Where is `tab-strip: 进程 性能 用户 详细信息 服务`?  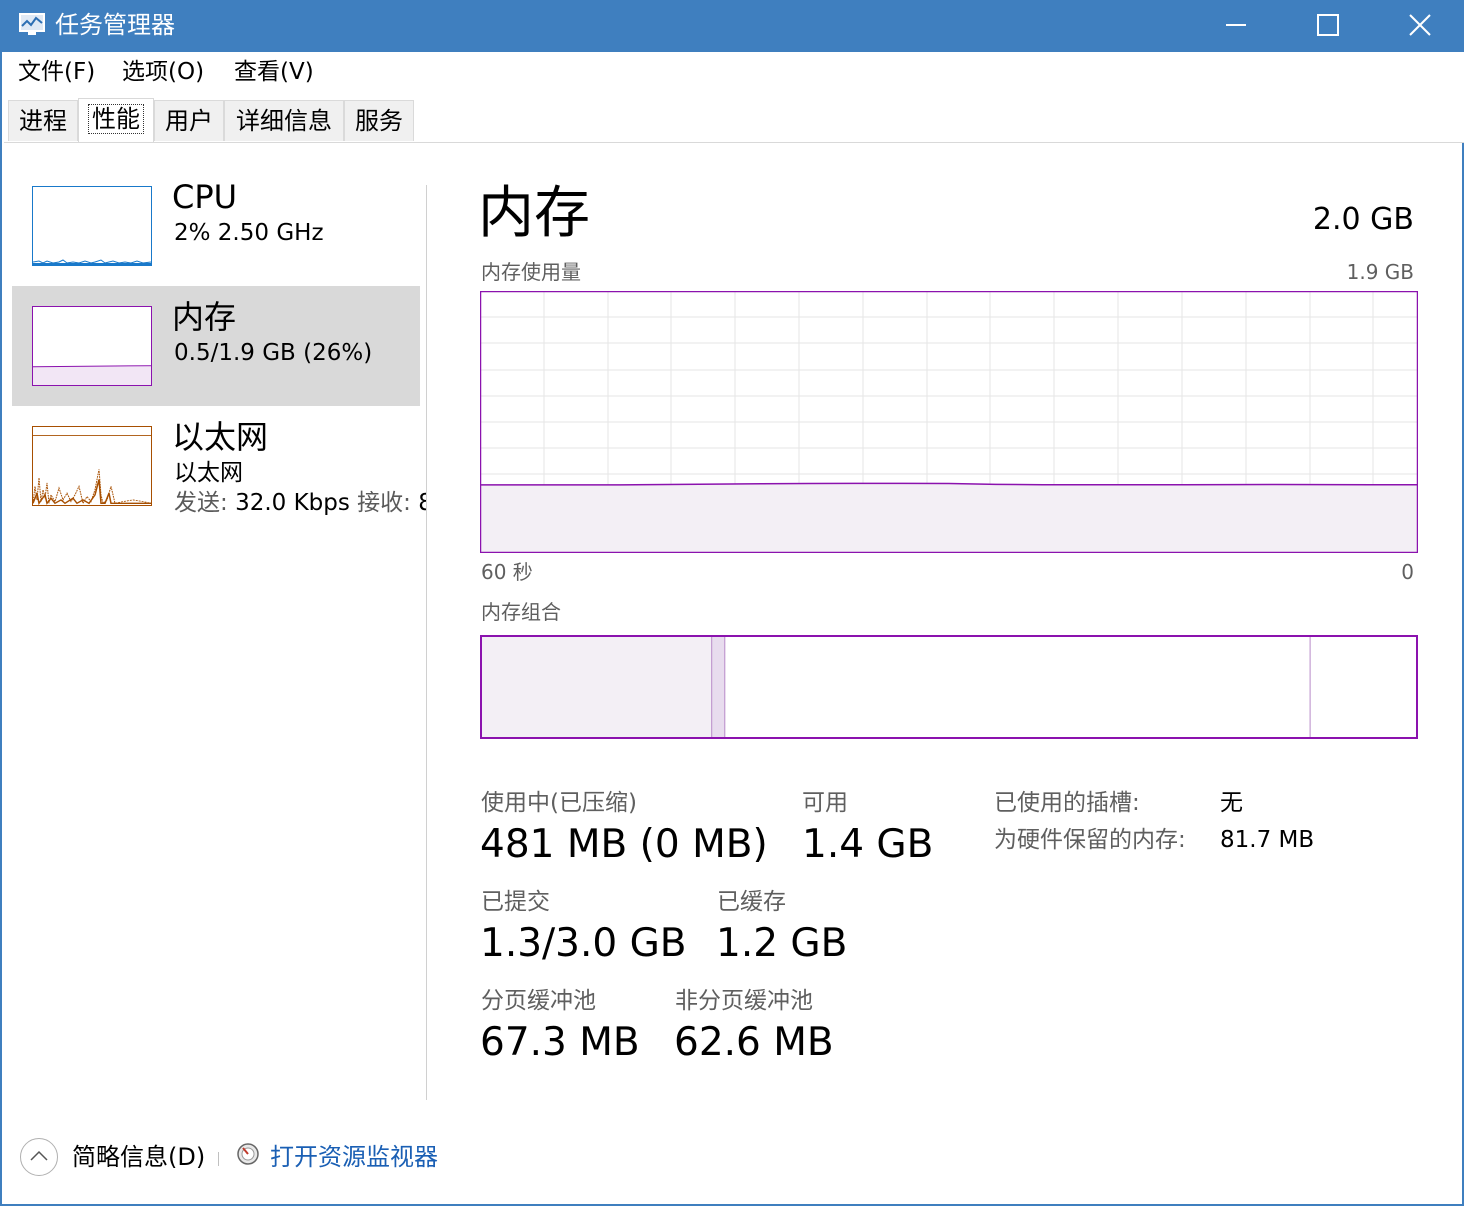 tab-strip: 进程 性能 用户 详细信息 服务 is located at coordinates (734, 117).